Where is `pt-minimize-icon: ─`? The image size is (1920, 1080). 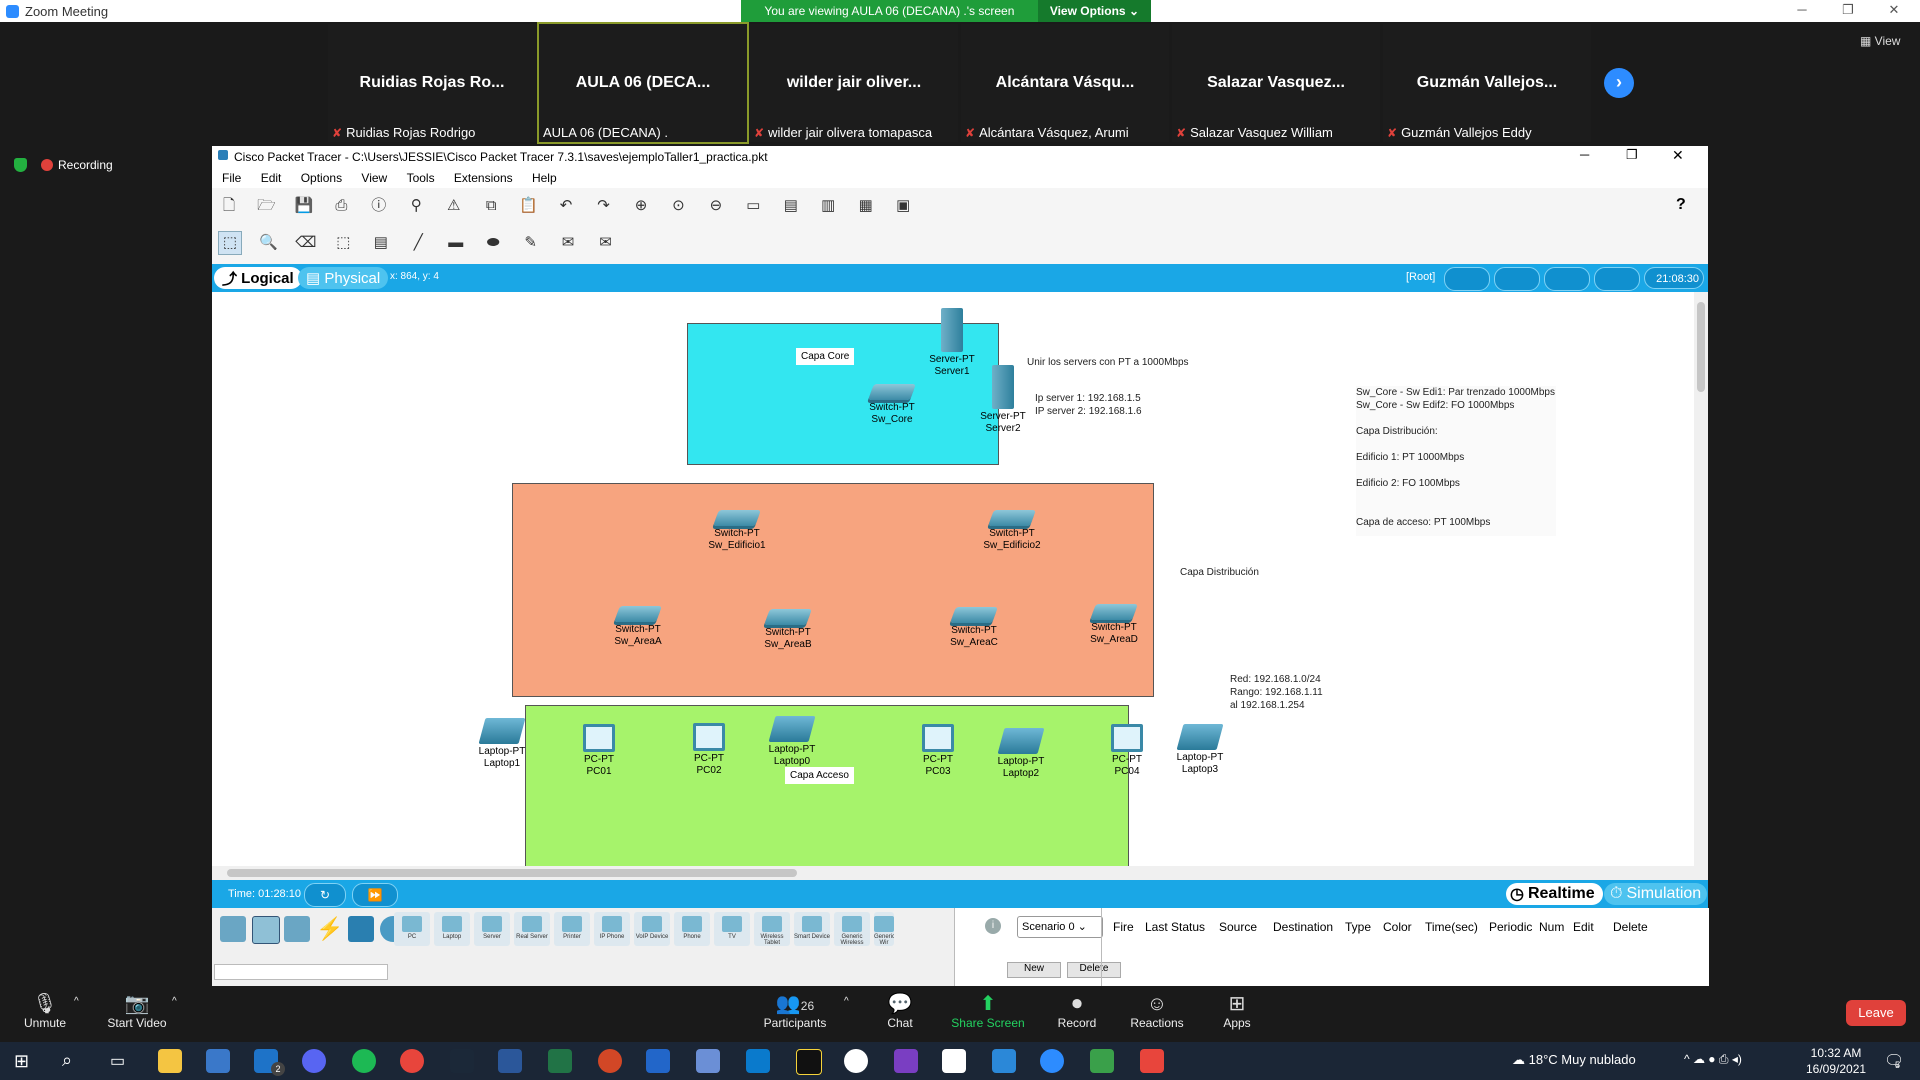 pt-minimize-icon: ─ is located at coordinates (1584, 154).